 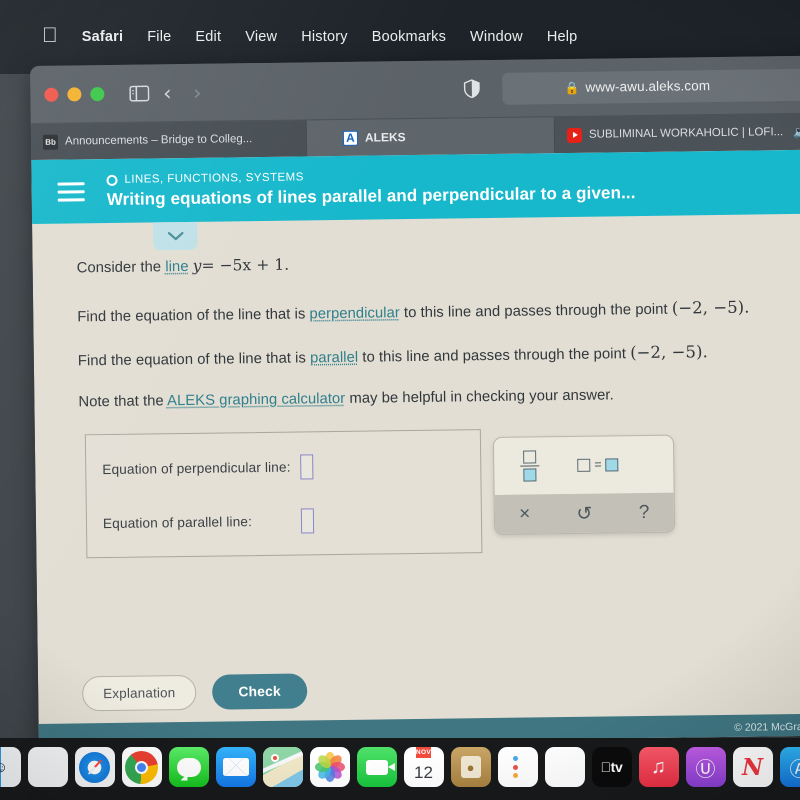 What do you see at coordinates (409, 37) in the screenshot?
I see `menu-item-bookmarks: Bookmarks` at bounding box center [409, 37].